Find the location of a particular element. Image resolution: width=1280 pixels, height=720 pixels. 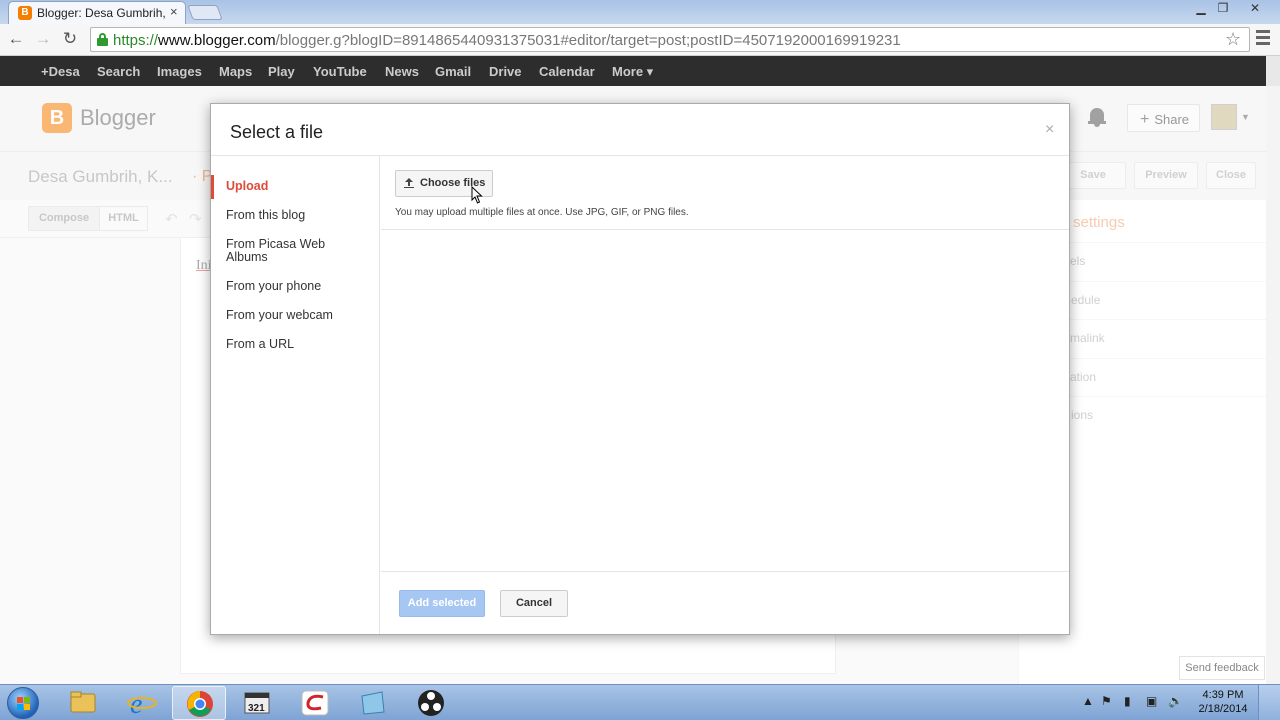

scrollbar-top is located at coordinates (1273, 71).